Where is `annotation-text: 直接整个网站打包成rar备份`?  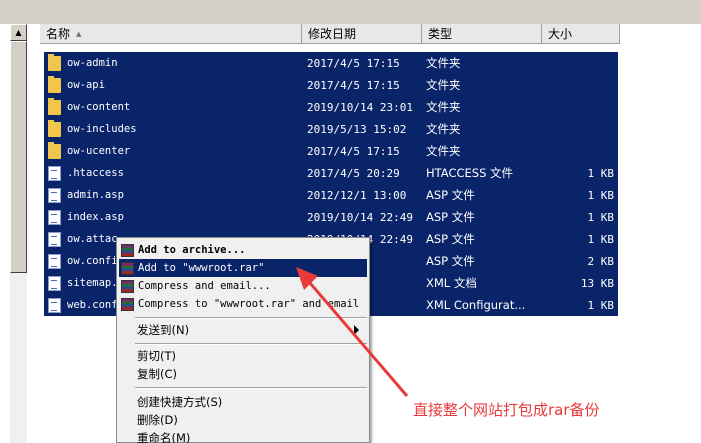
annotation-text: 直接整个网站打包成rar备份 is located at coordinates (506, 410).